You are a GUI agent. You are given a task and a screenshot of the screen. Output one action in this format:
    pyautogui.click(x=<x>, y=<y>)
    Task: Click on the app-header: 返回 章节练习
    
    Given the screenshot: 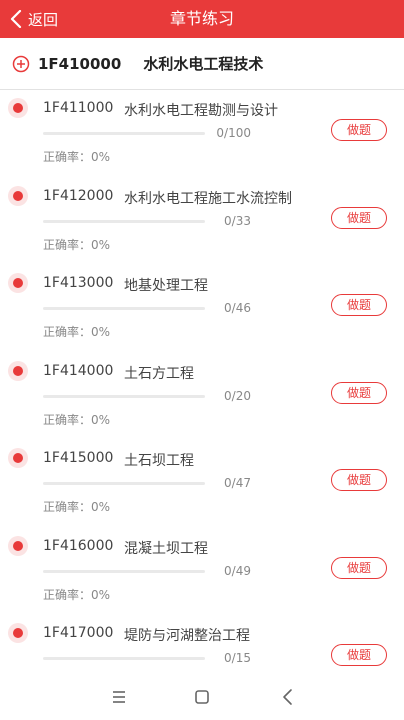 What is the action you would take?
    pyautogui.click(x=202, y=19)
    